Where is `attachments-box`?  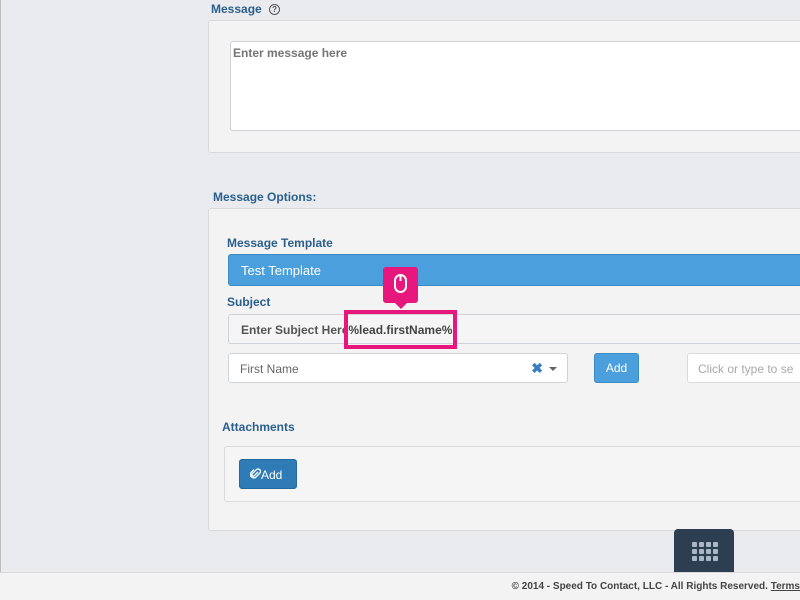
attachments-box is located at coordinates (512, 474).